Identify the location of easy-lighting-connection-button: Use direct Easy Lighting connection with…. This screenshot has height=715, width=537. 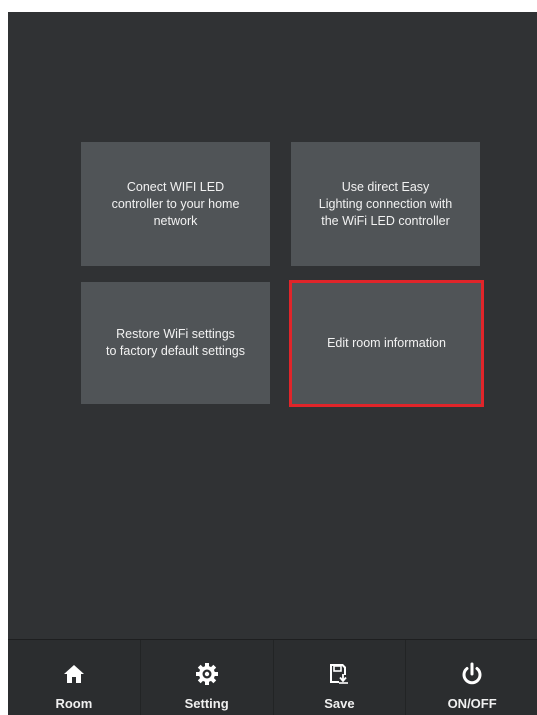
(385, 204).